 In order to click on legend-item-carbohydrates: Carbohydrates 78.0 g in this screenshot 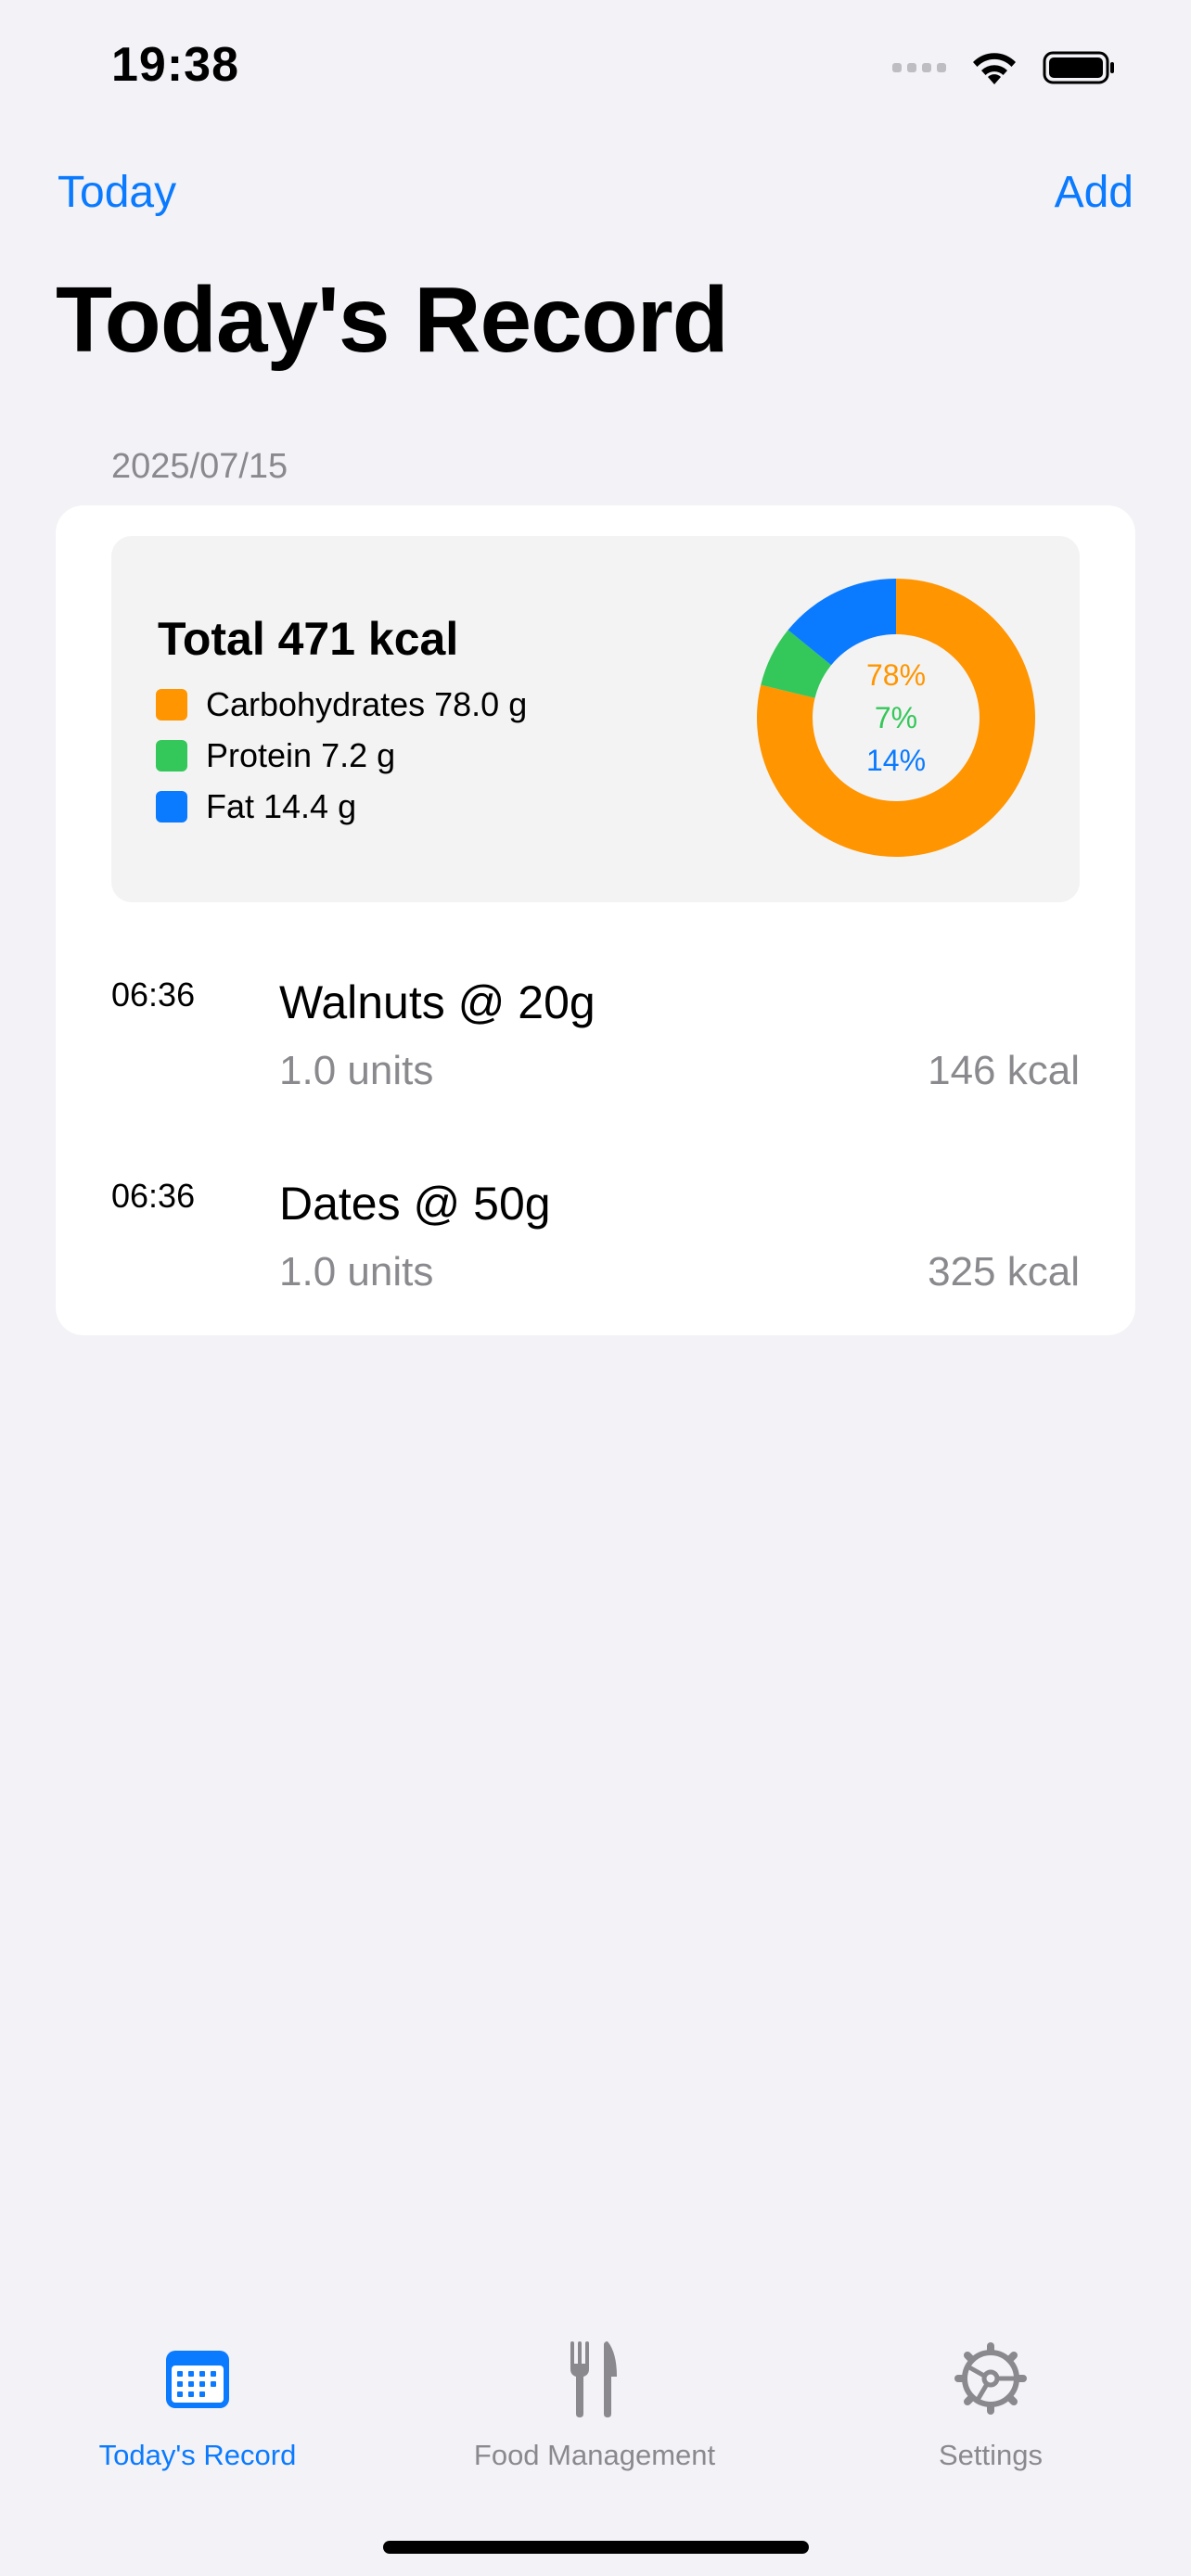, I will do `click(341, 705)`.